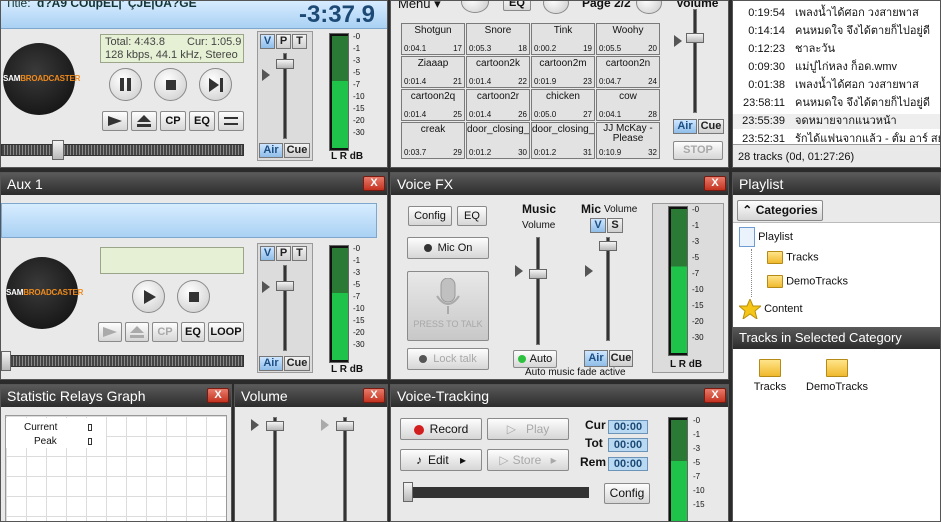  What do you see at coordinates (715, 183) in the screenshot?
I see `voicefx-close-button: X` at bounding box center [715, 183].